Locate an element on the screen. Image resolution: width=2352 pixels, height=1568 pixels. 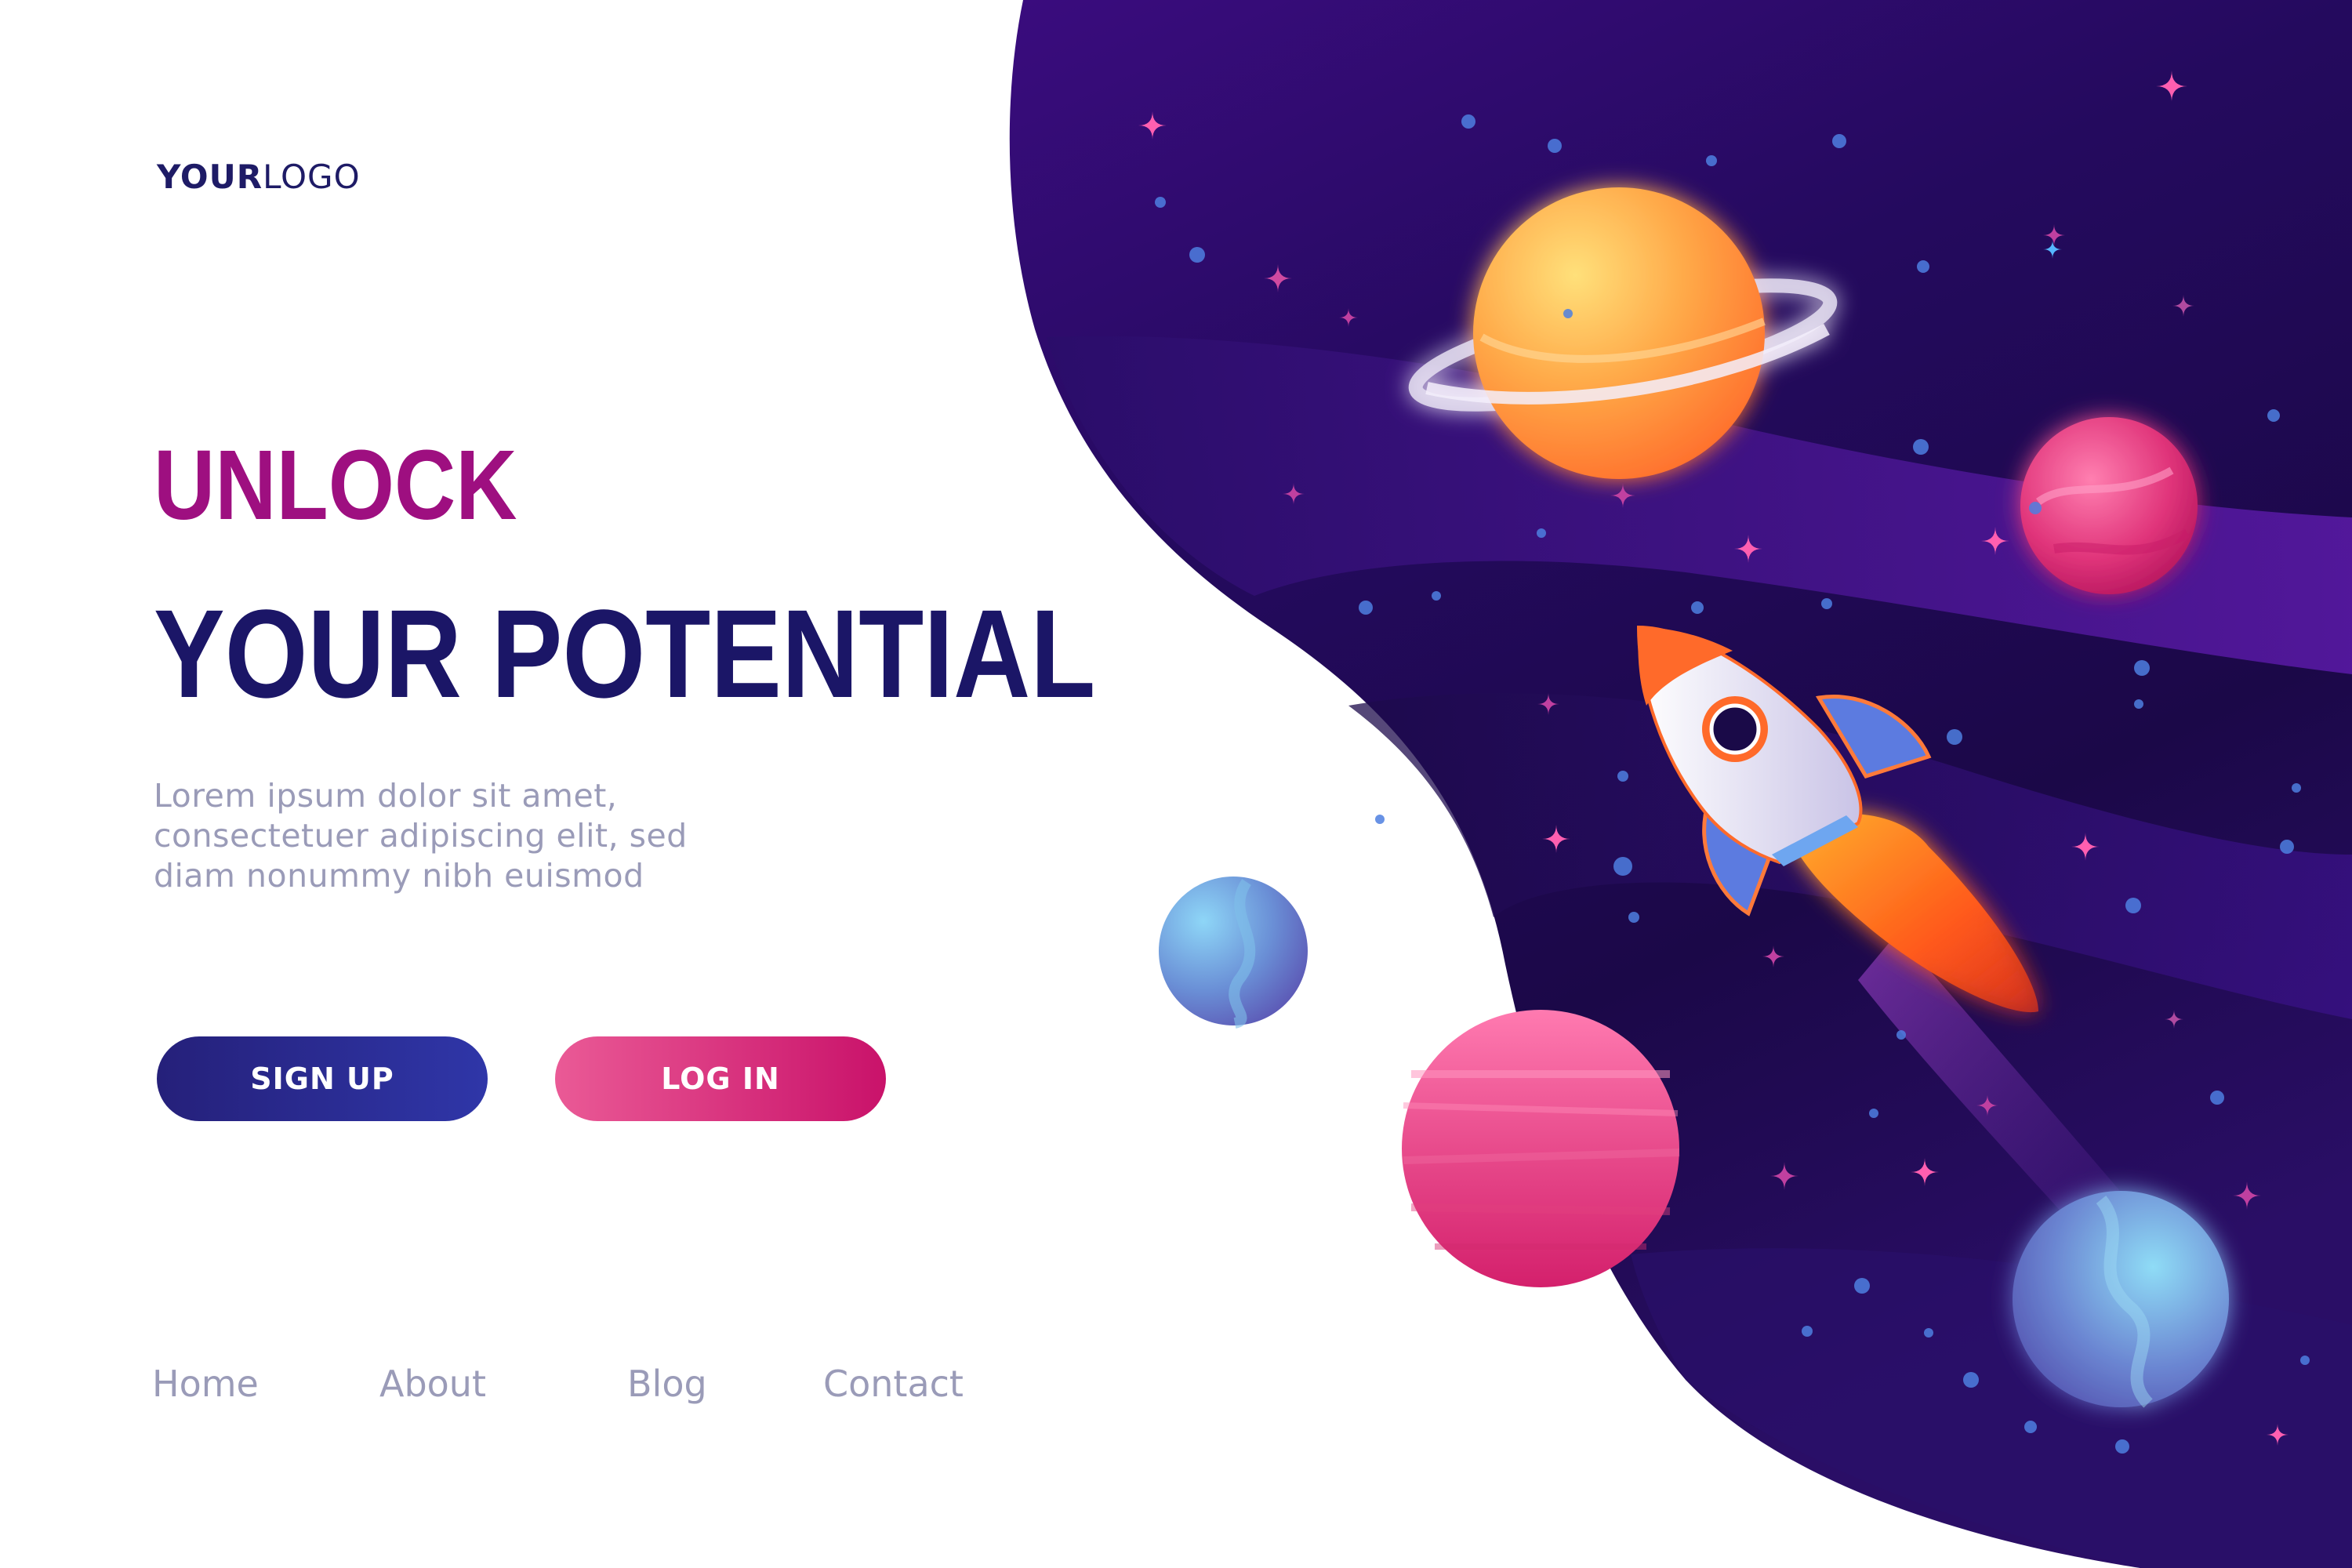
hero-description-line: diam nonummy nibh euismod is located at coordinates (399, 876).